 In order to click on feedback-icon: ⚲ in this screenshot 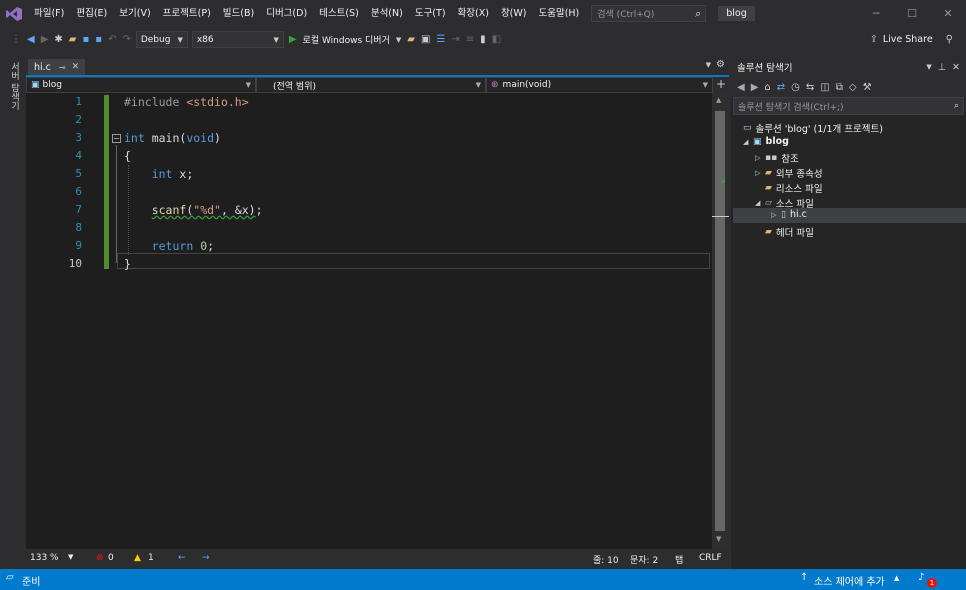, I will do `click(949, 39)`.